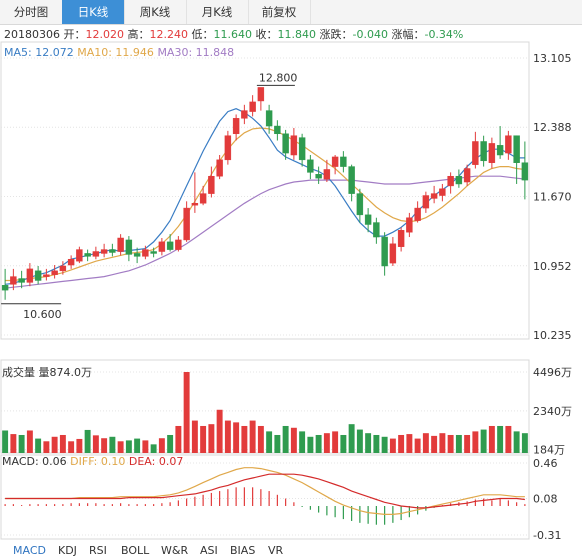 The width and height of the screenshot is (582, 559). I want to click on macd-legend: MACD: 0.06 DIFF: 0.10 DEA: 0.07, so click(92, 461).